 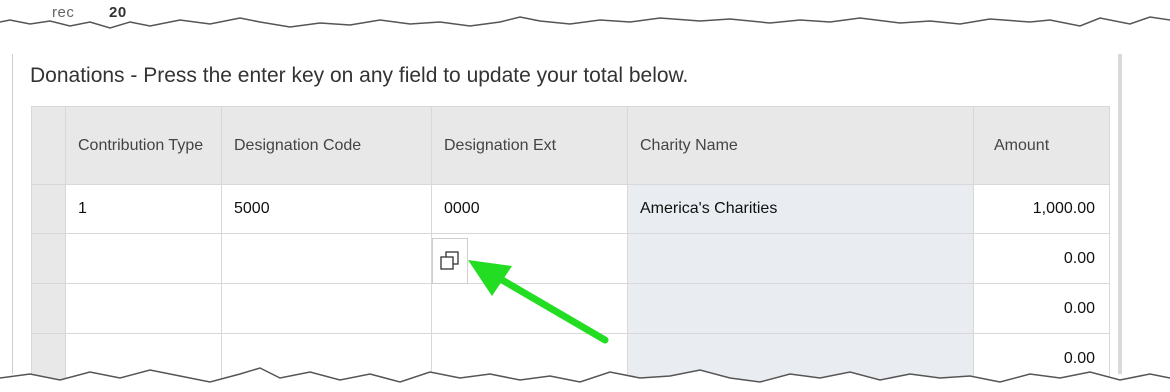 What do you see at coordinates (529, 209) in the screenshot?
I see `designation-ext-cell: 0000` at bounding box center [529, 209].